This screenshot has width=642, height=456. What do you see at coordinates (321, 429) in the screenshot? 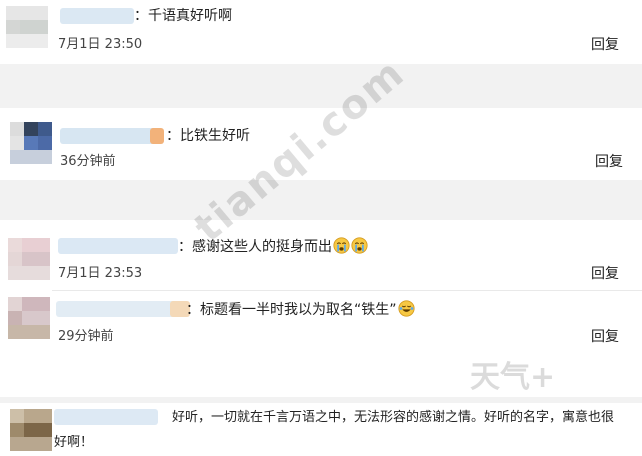
I see `comment-card-5: 好听，一切就在千言万语之中，无法形容的感谢之情。好听的名字，寓意也很 好啊！` at bounding box center [321, 429].